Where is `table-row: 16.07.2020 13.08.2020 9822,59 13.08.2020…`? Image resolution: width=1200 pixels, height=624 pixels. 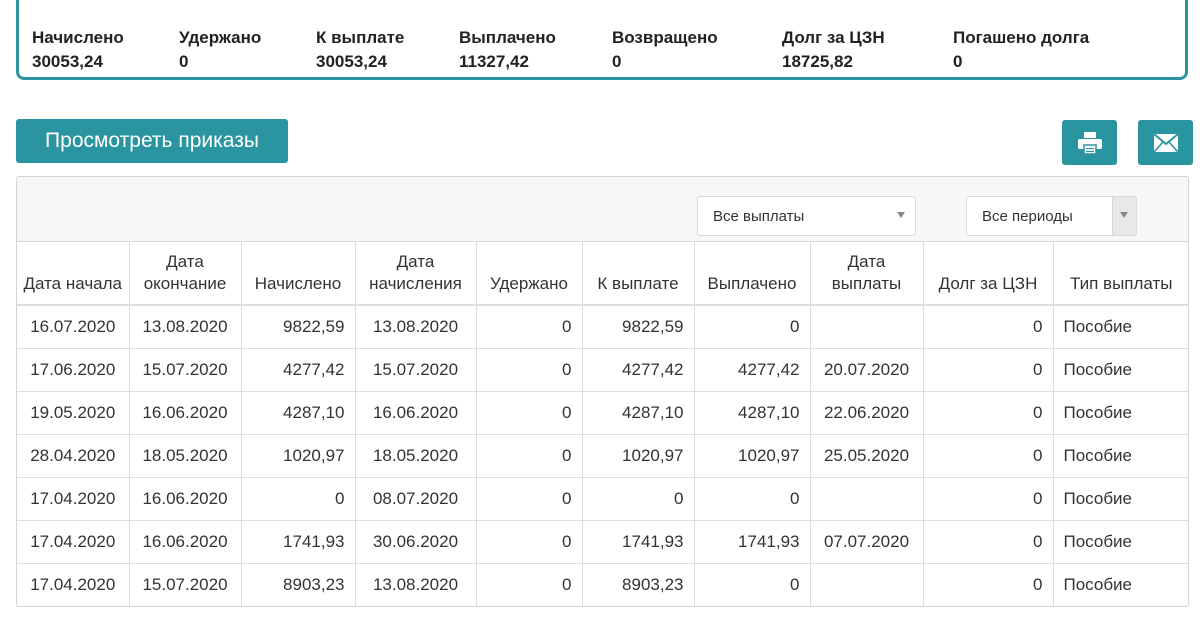
table-row: 16.07.2020 13.08.2020 9822,59 13.08.2020… is located at coordinates (602, 327).